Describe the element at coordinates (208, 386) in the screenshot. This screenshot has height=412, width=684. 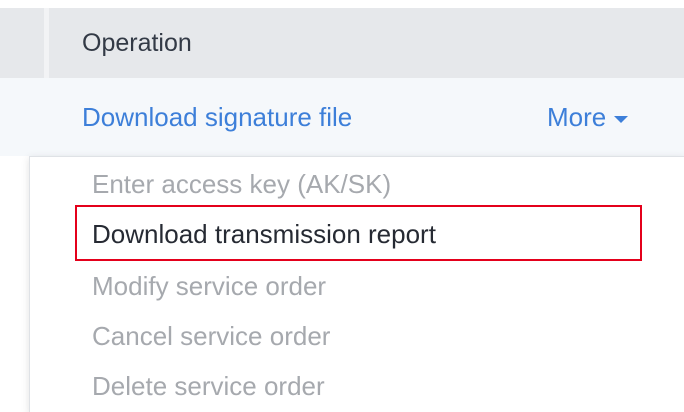
I see `menu-item-delete-service-order: Delete service order` at that location.